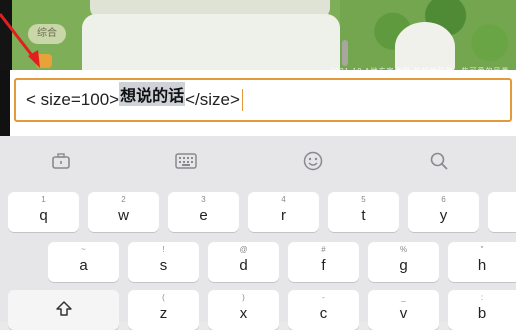 The height and width of the screenshot is (330, 516). What do you see at coordinates (43, 199) in the screenshot?
I see `key-alt: 1` at bounding box center [43, 199].